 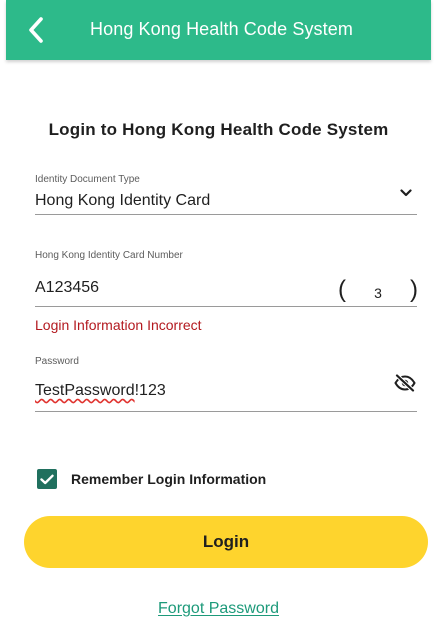 I want to click on password-misspelled-part: TestPassword, so click(x=85, y=390).